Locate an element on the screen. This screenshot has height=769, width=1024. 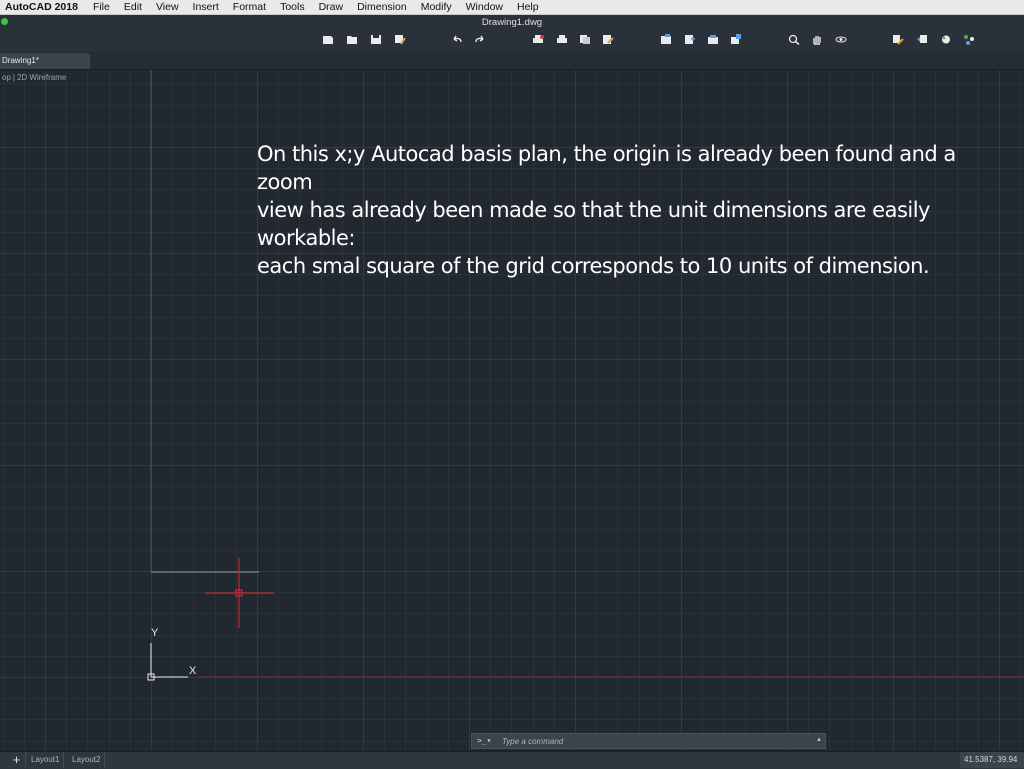
command-prompt-icon: >_▾ is located at coordinates (484, 740).